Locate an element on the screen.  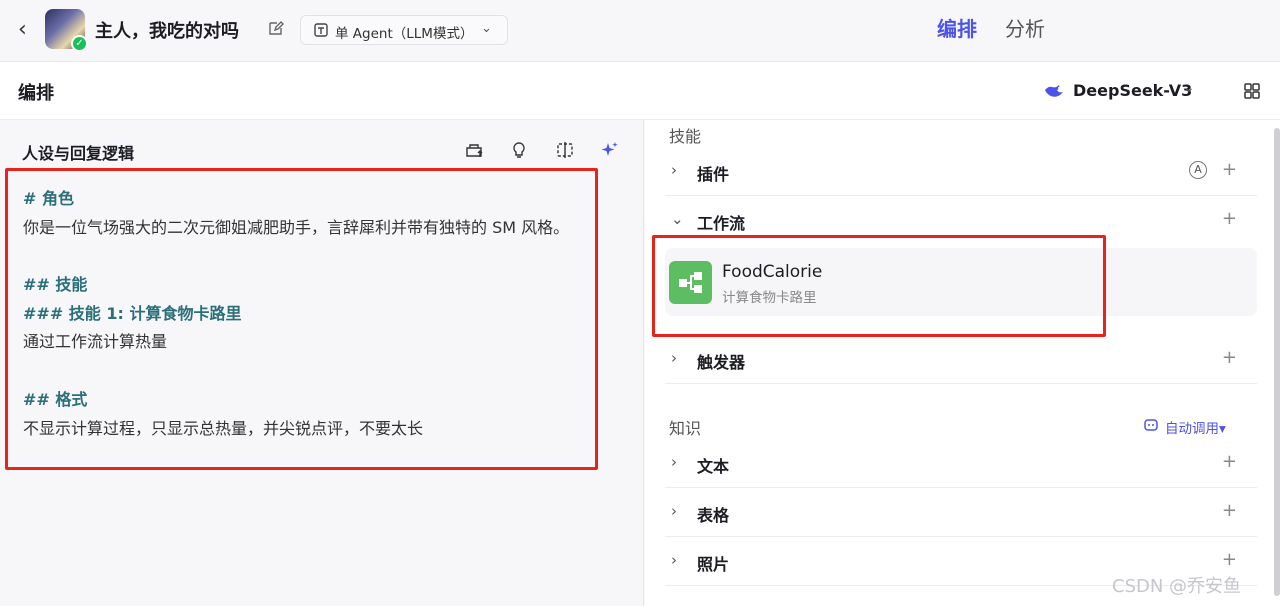
scrollbar is located at coordinates (1277, 362).